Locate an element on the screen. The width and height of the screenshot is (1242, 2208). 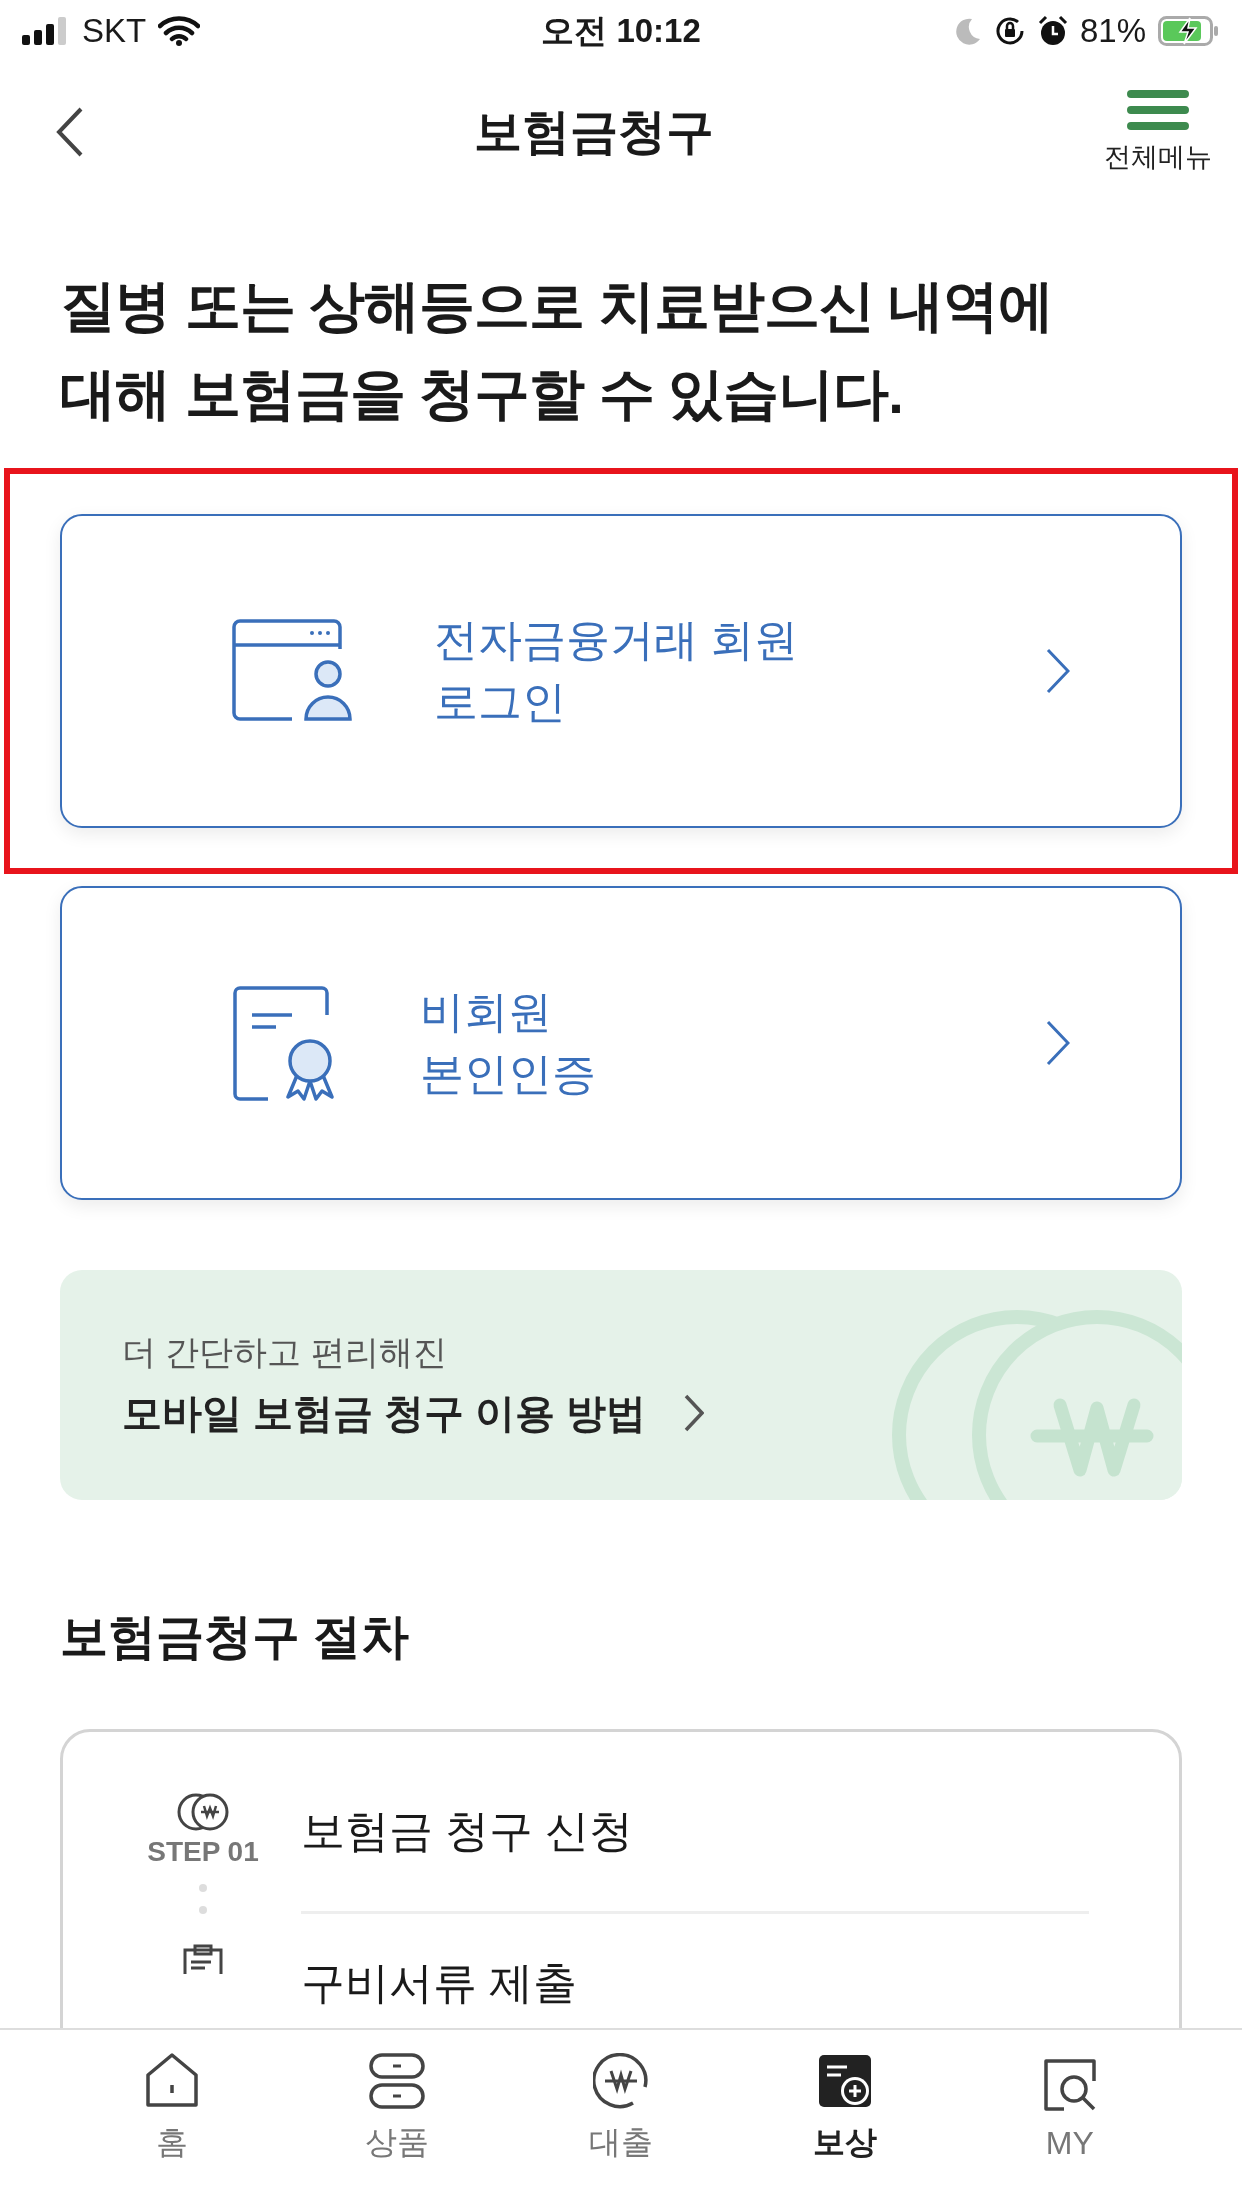
tab-bar-item: 홈 is located at coordinates (172, 2119).